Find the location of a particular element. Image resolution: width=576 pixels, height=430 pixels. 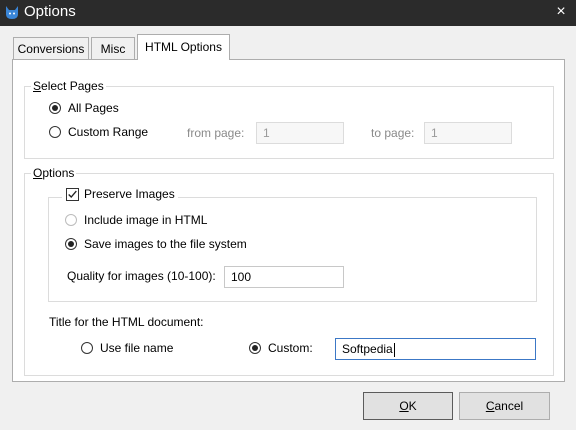

custom-title-input: Softpedia is located at coordinates (435, 349).